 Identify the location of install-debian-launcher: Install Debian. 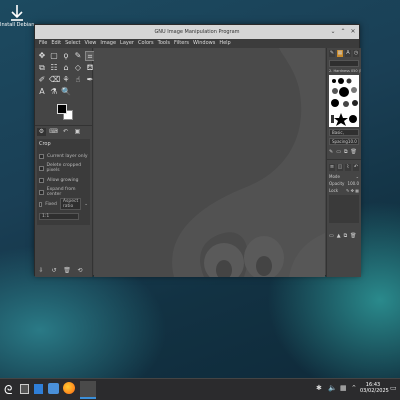
(17, 26).